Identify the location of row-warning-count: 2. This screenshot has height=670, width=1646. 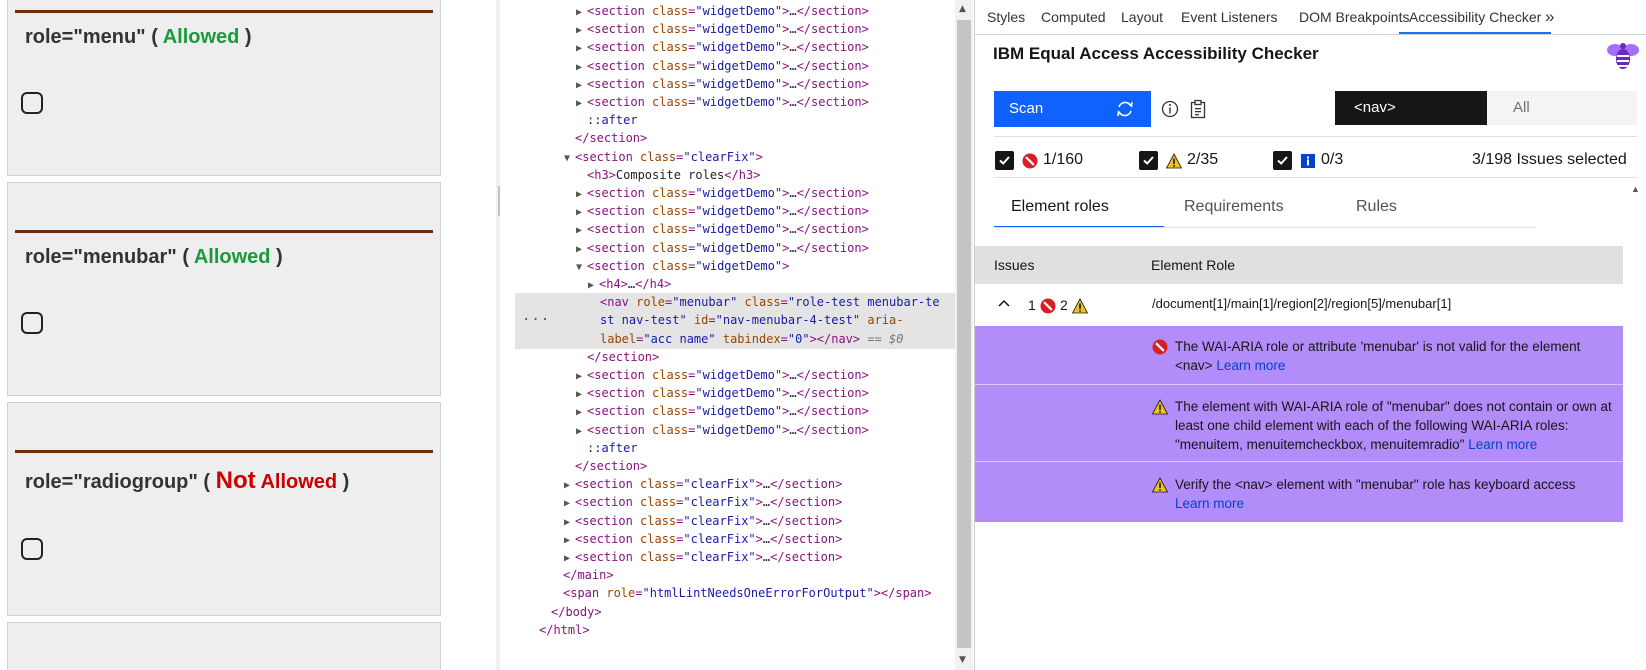
(1064, 305).